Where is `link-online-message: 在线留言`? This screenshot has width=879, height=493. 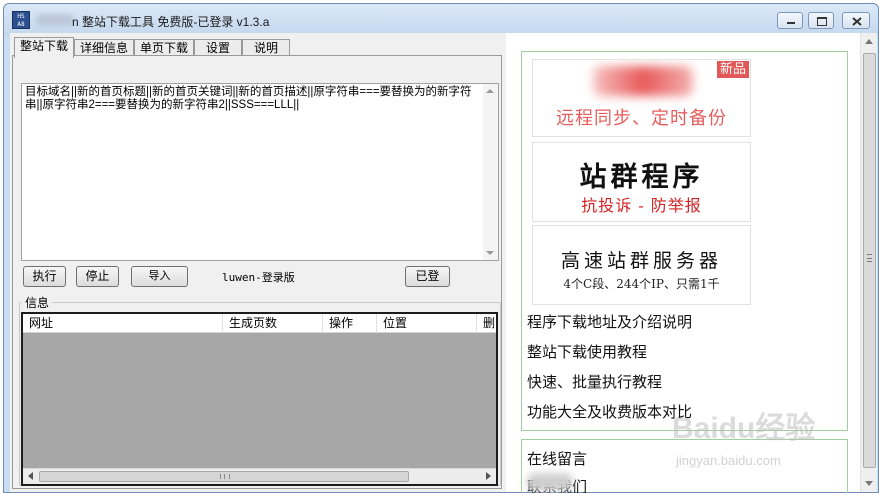
link-online-message: 在线留言 is located at coordinates (557, 458).